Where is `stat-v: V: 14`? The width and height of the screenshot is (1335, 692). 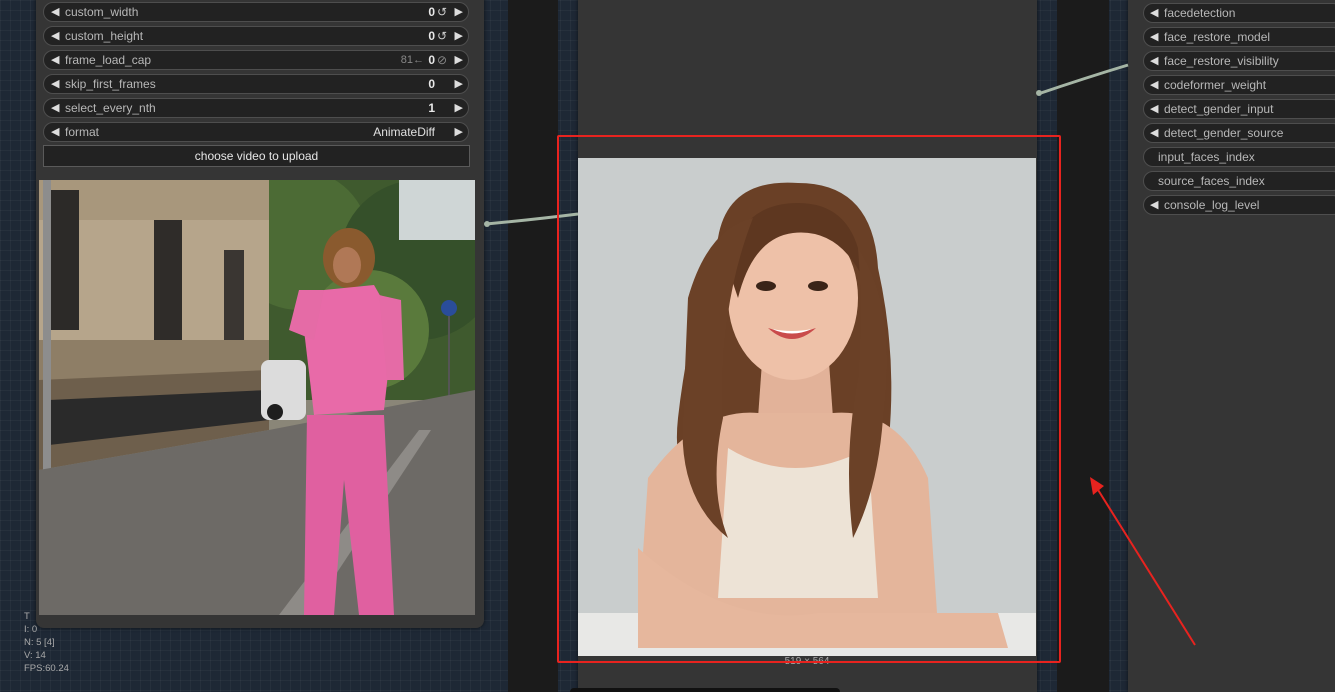 stat-v: V: 14 is located at coordinates (35, 655).